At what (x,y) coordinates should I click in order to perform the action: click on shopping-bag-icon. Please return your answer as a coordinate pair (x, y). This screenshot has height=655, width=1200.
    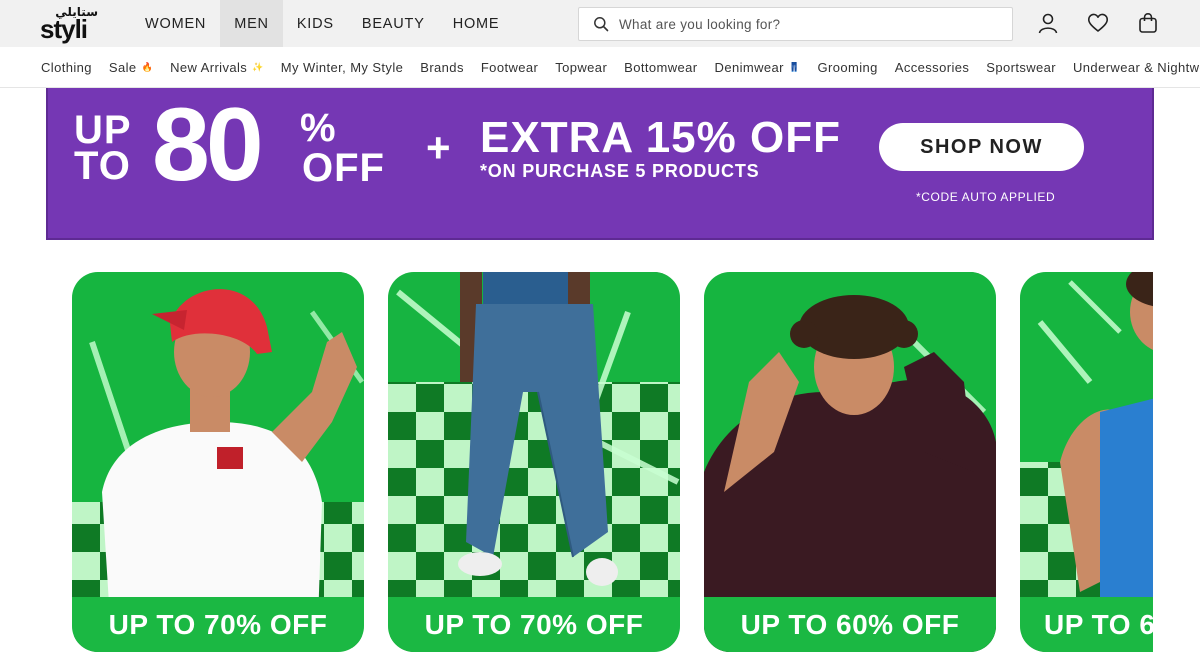
    Looking at the image, I should click on (1148, 23).